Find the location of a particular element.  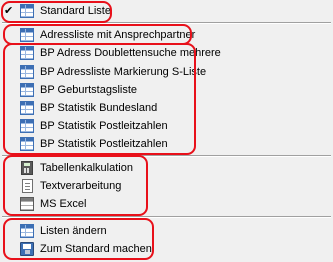

menu-item-list: BP Geburtstagsliste is located at coordinates (166, 90).